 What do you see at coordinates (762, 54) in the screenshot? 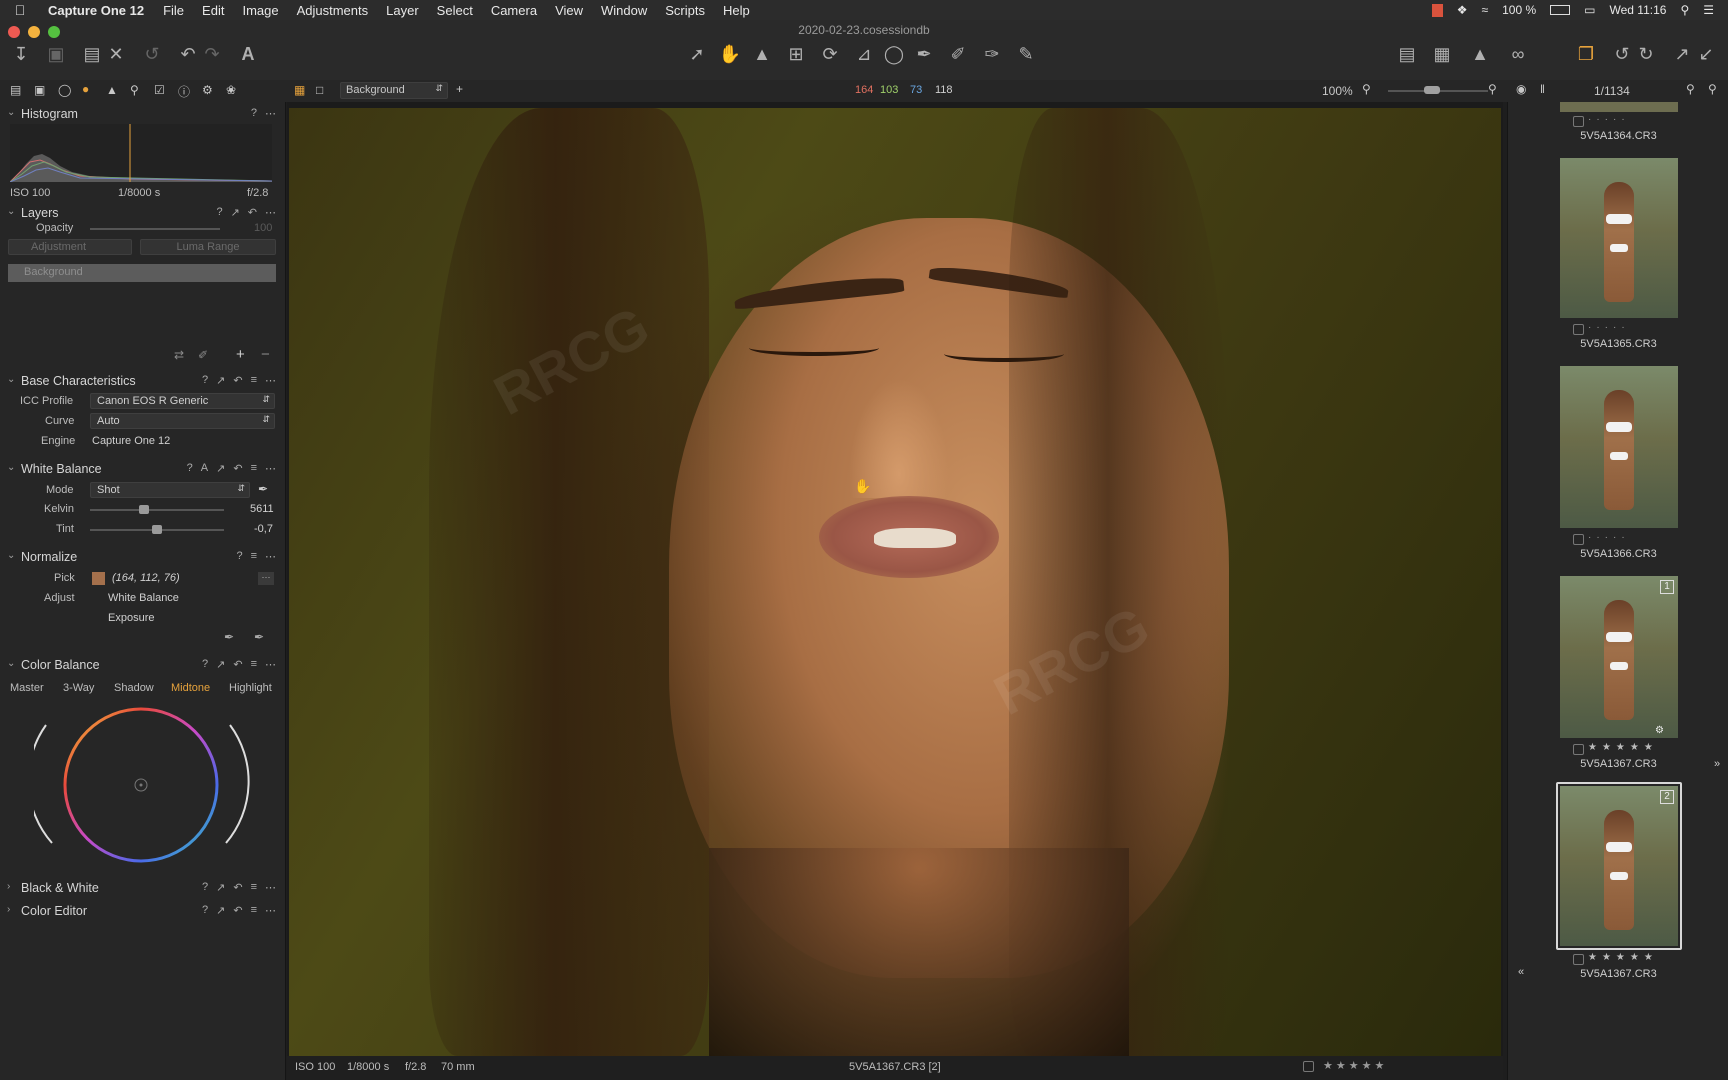
I see `loupe-icon: ▲` at bounding box center [762, 54].